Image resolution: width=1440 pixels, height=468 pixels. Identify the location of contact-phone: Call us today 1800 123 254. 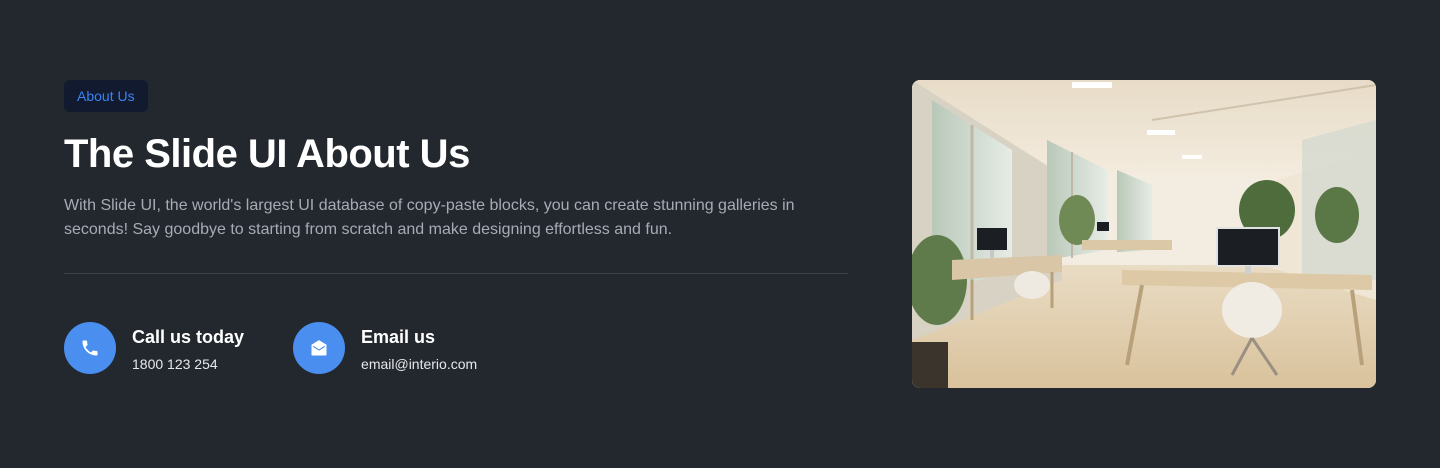
(154, 348).